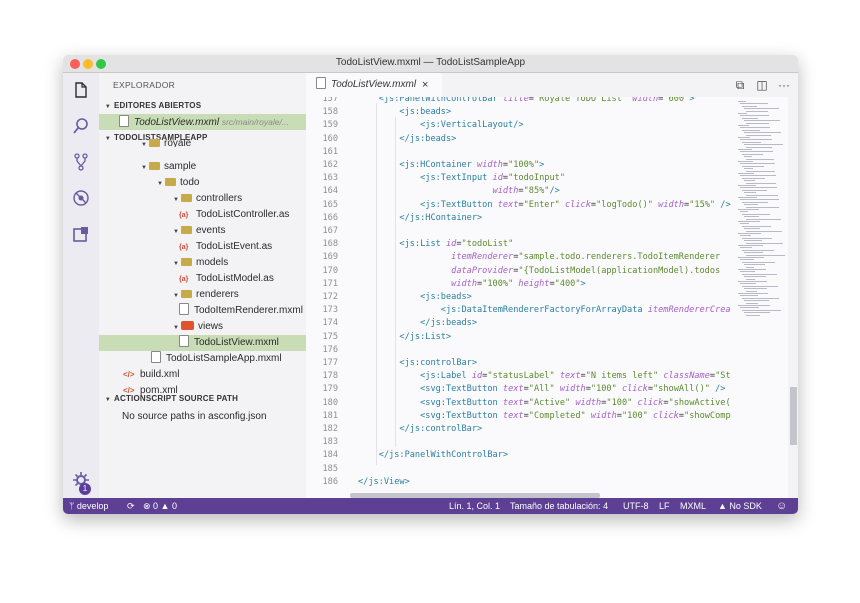 The height and width of the screenshot is (603, 860). I want to click on more-actions-icon: ···, so click(784, 85).